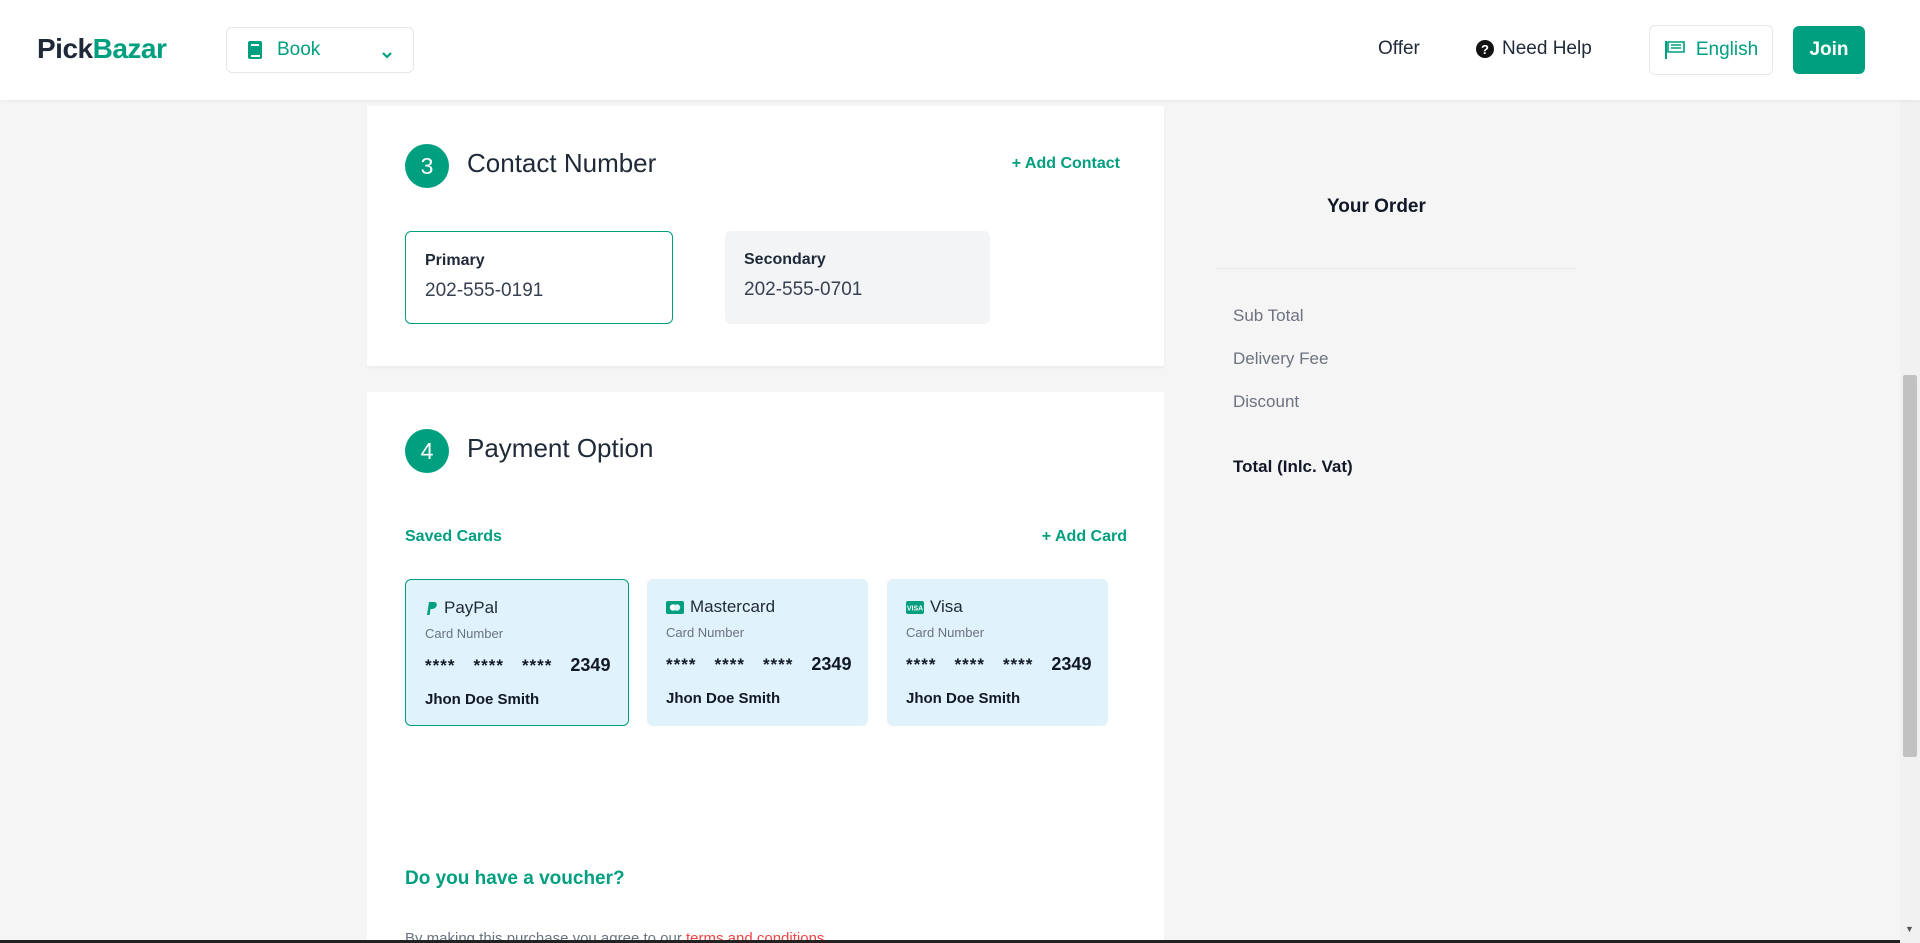  I want to click on sub-total-label: Sub Total, so click(1268, 315).